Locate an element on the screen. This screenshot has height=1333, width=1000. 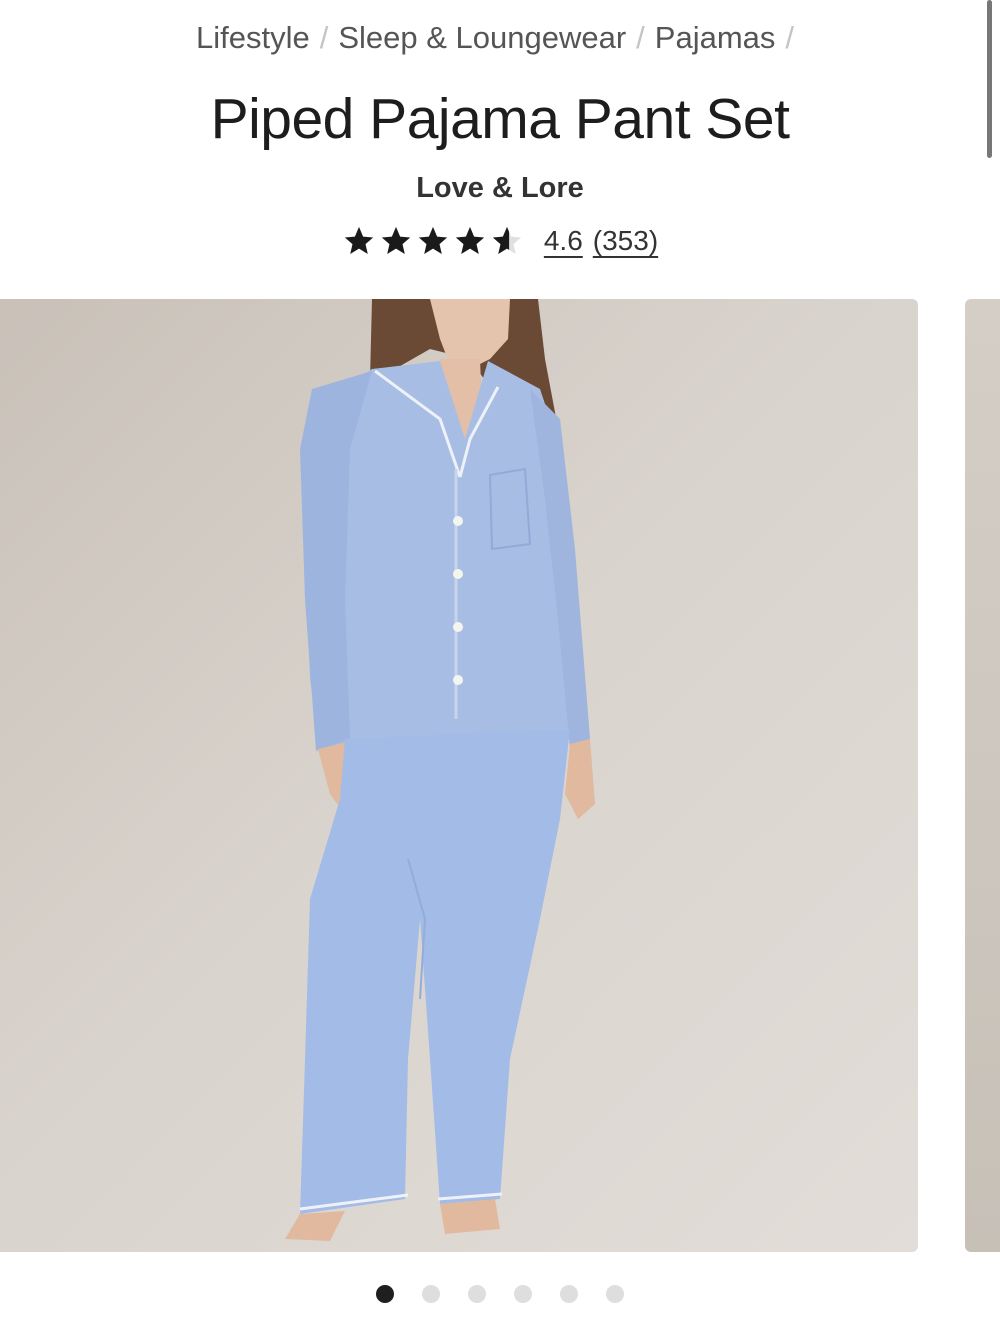
star-rating is located at coordinates (433, 241).